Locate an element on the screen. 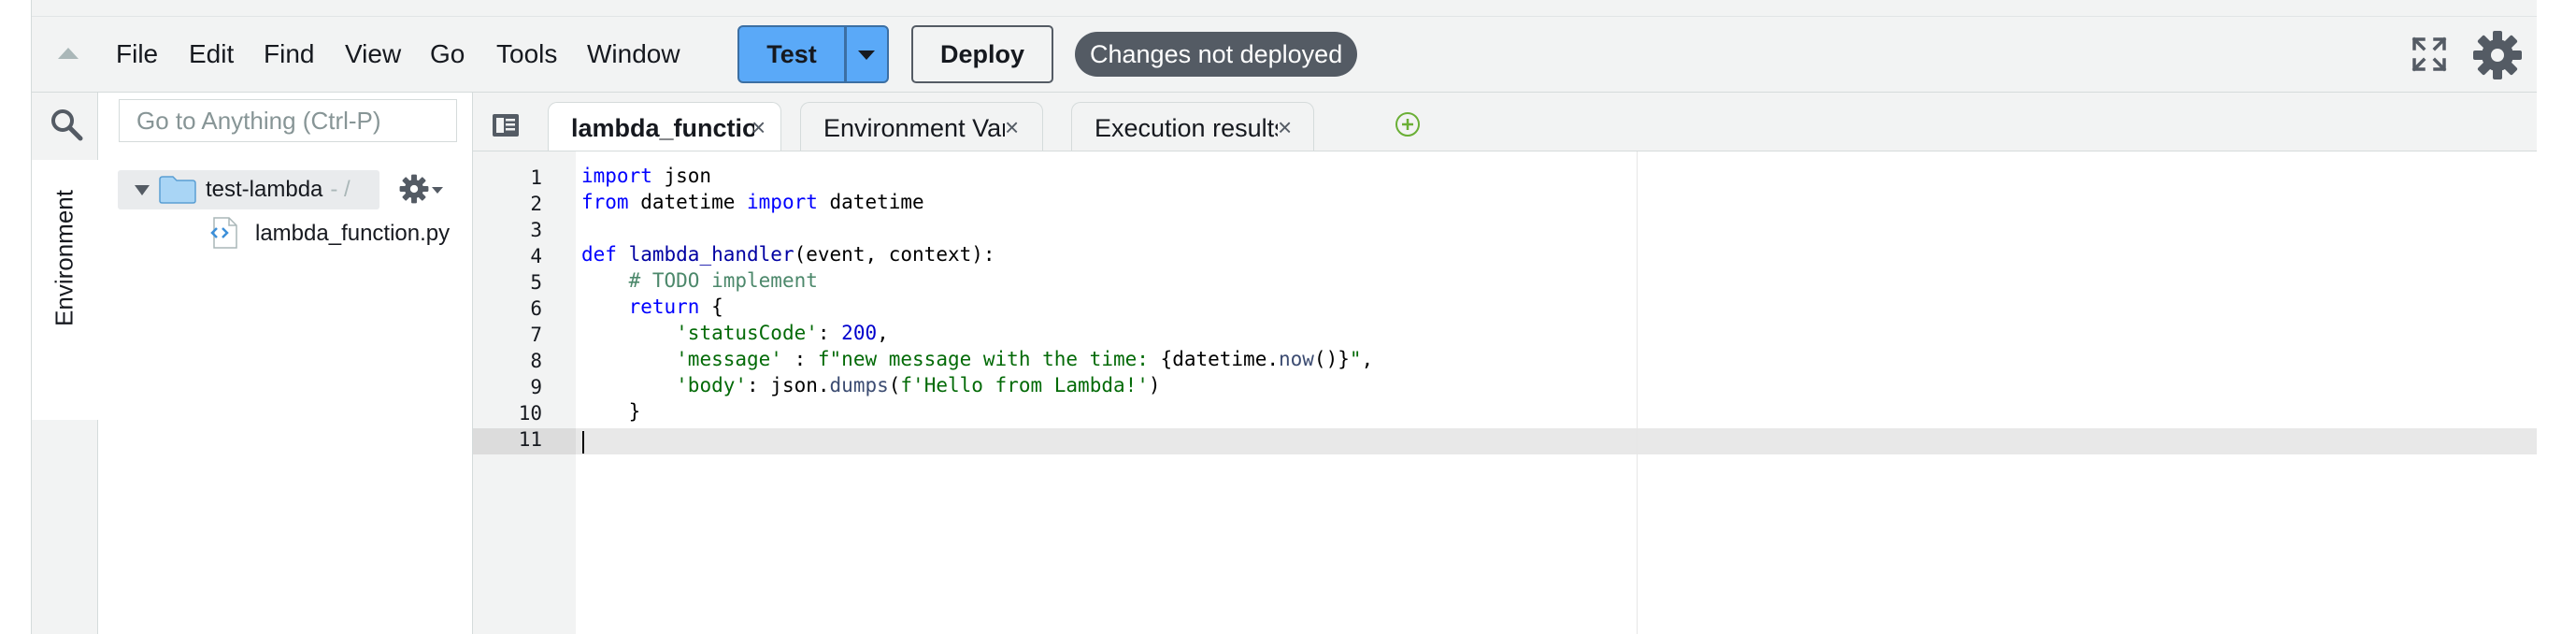 Image resolution: width=2576 pixels, height=634 pixels. line-number: 2 is located at coordinates (536, 204).